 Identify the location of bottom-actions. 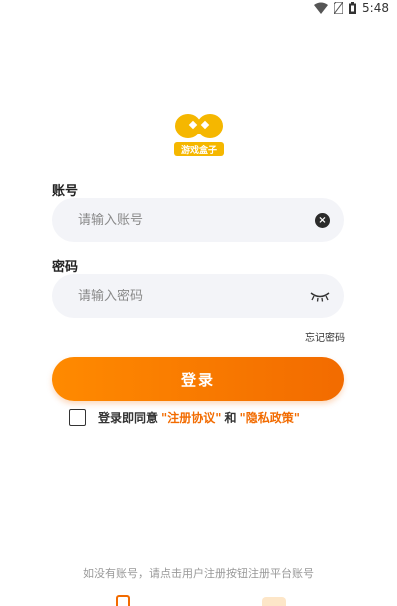
(198, 600).